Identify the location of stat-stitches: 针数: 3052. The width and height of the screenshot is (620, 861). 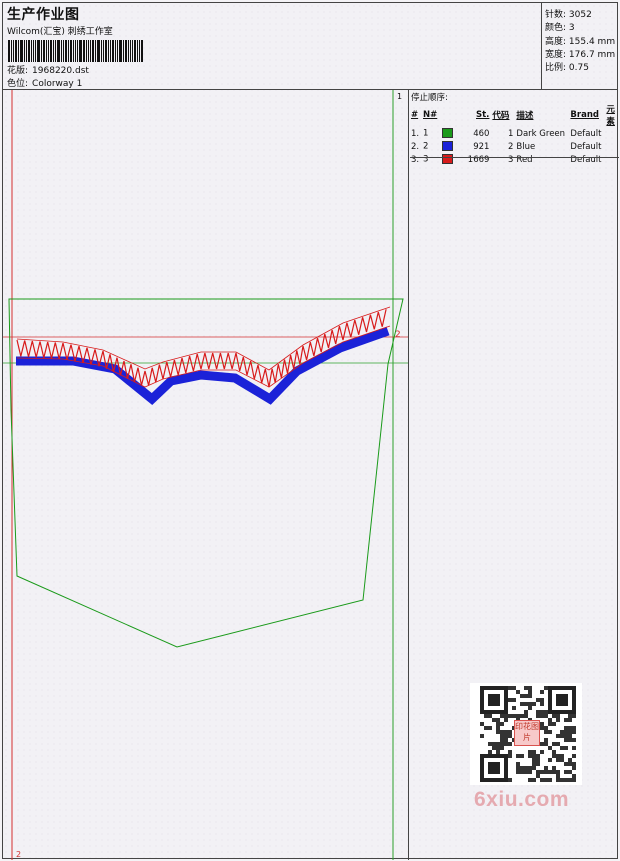
(568, 15).